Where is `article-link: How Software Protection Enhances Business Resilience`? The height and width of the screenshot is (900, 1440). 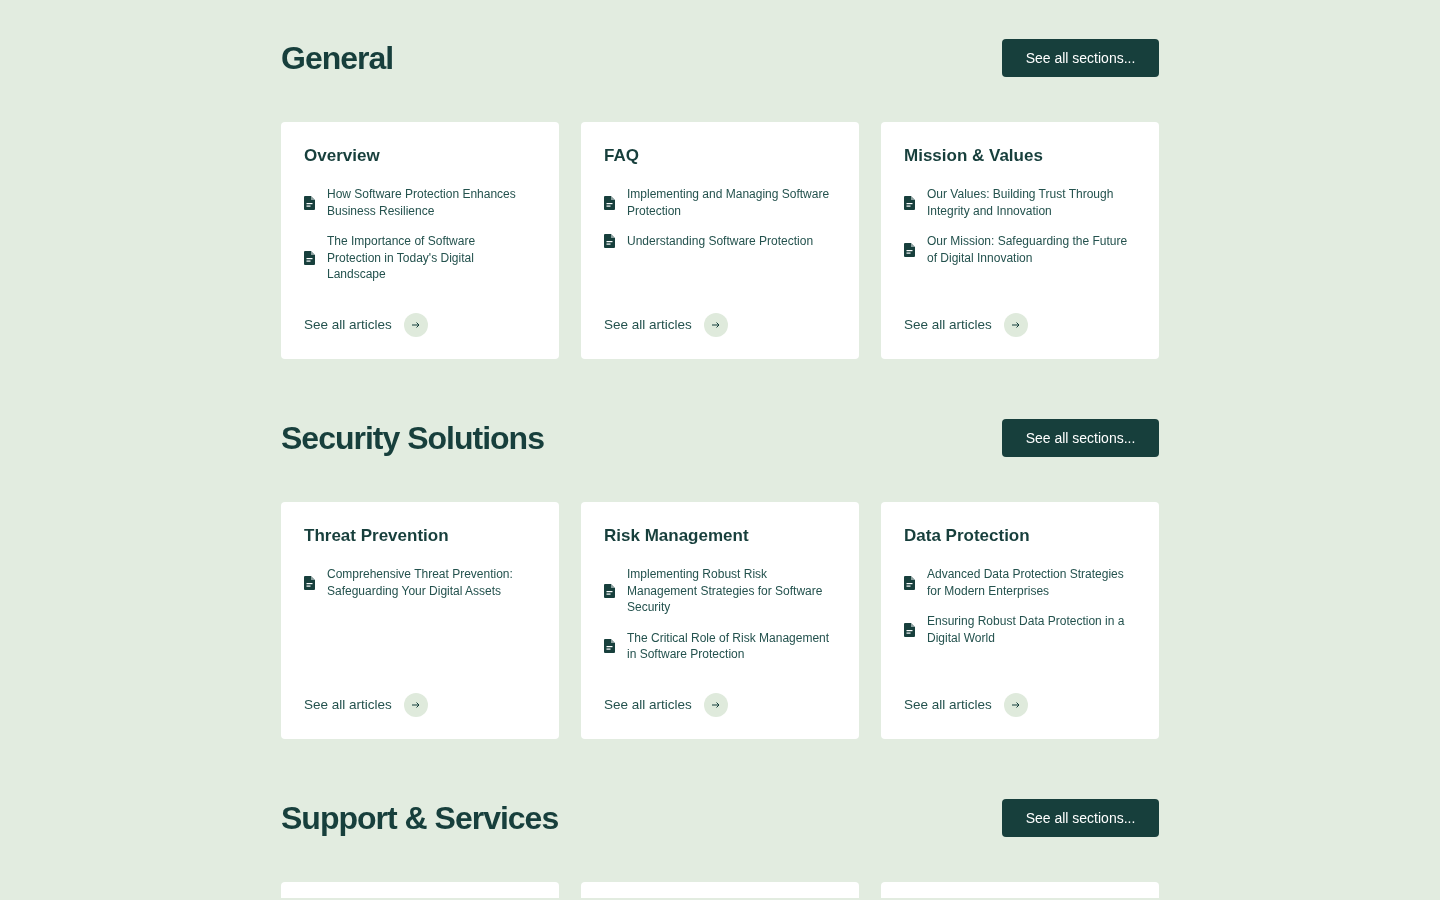
article-link: How Software Protection Enhances Business Resilience is located at coordinates (429, 202).